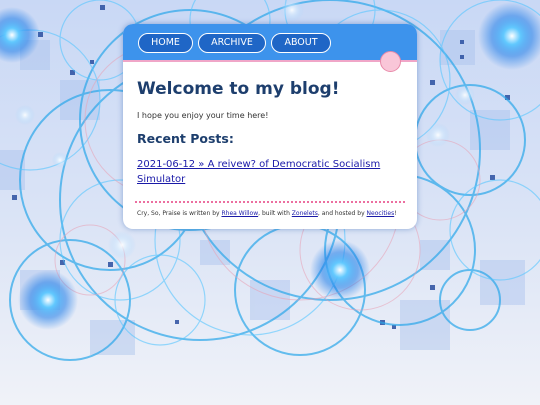 Image resolution: width=540 pixels, height=405 pixels. I want to click on nav-bar: HOME ARCHIVE ABOUT, so click(270, 43).